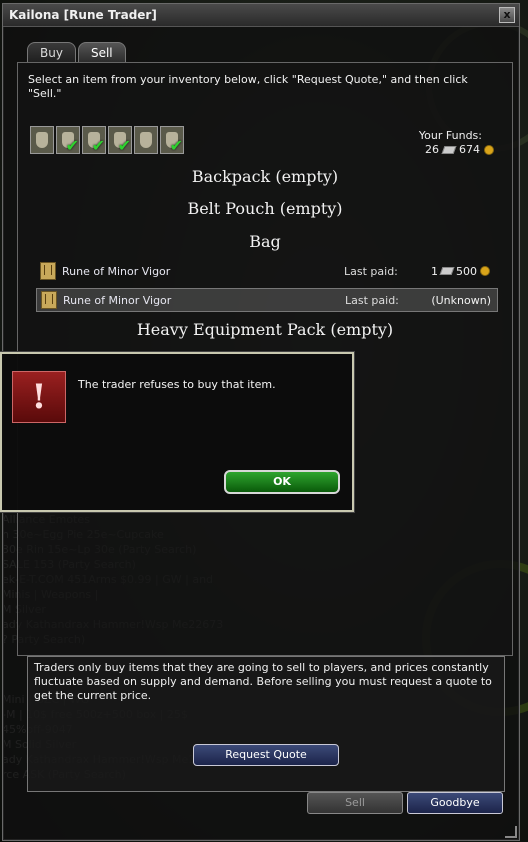 Image resolution: width=528 pixels, height=842 pixels. What do you see at coordinates (265, 208) in the screenshot?
I see `section-belt-pouch: Belt Pouch (empty)` at bounding box center [265, 208].